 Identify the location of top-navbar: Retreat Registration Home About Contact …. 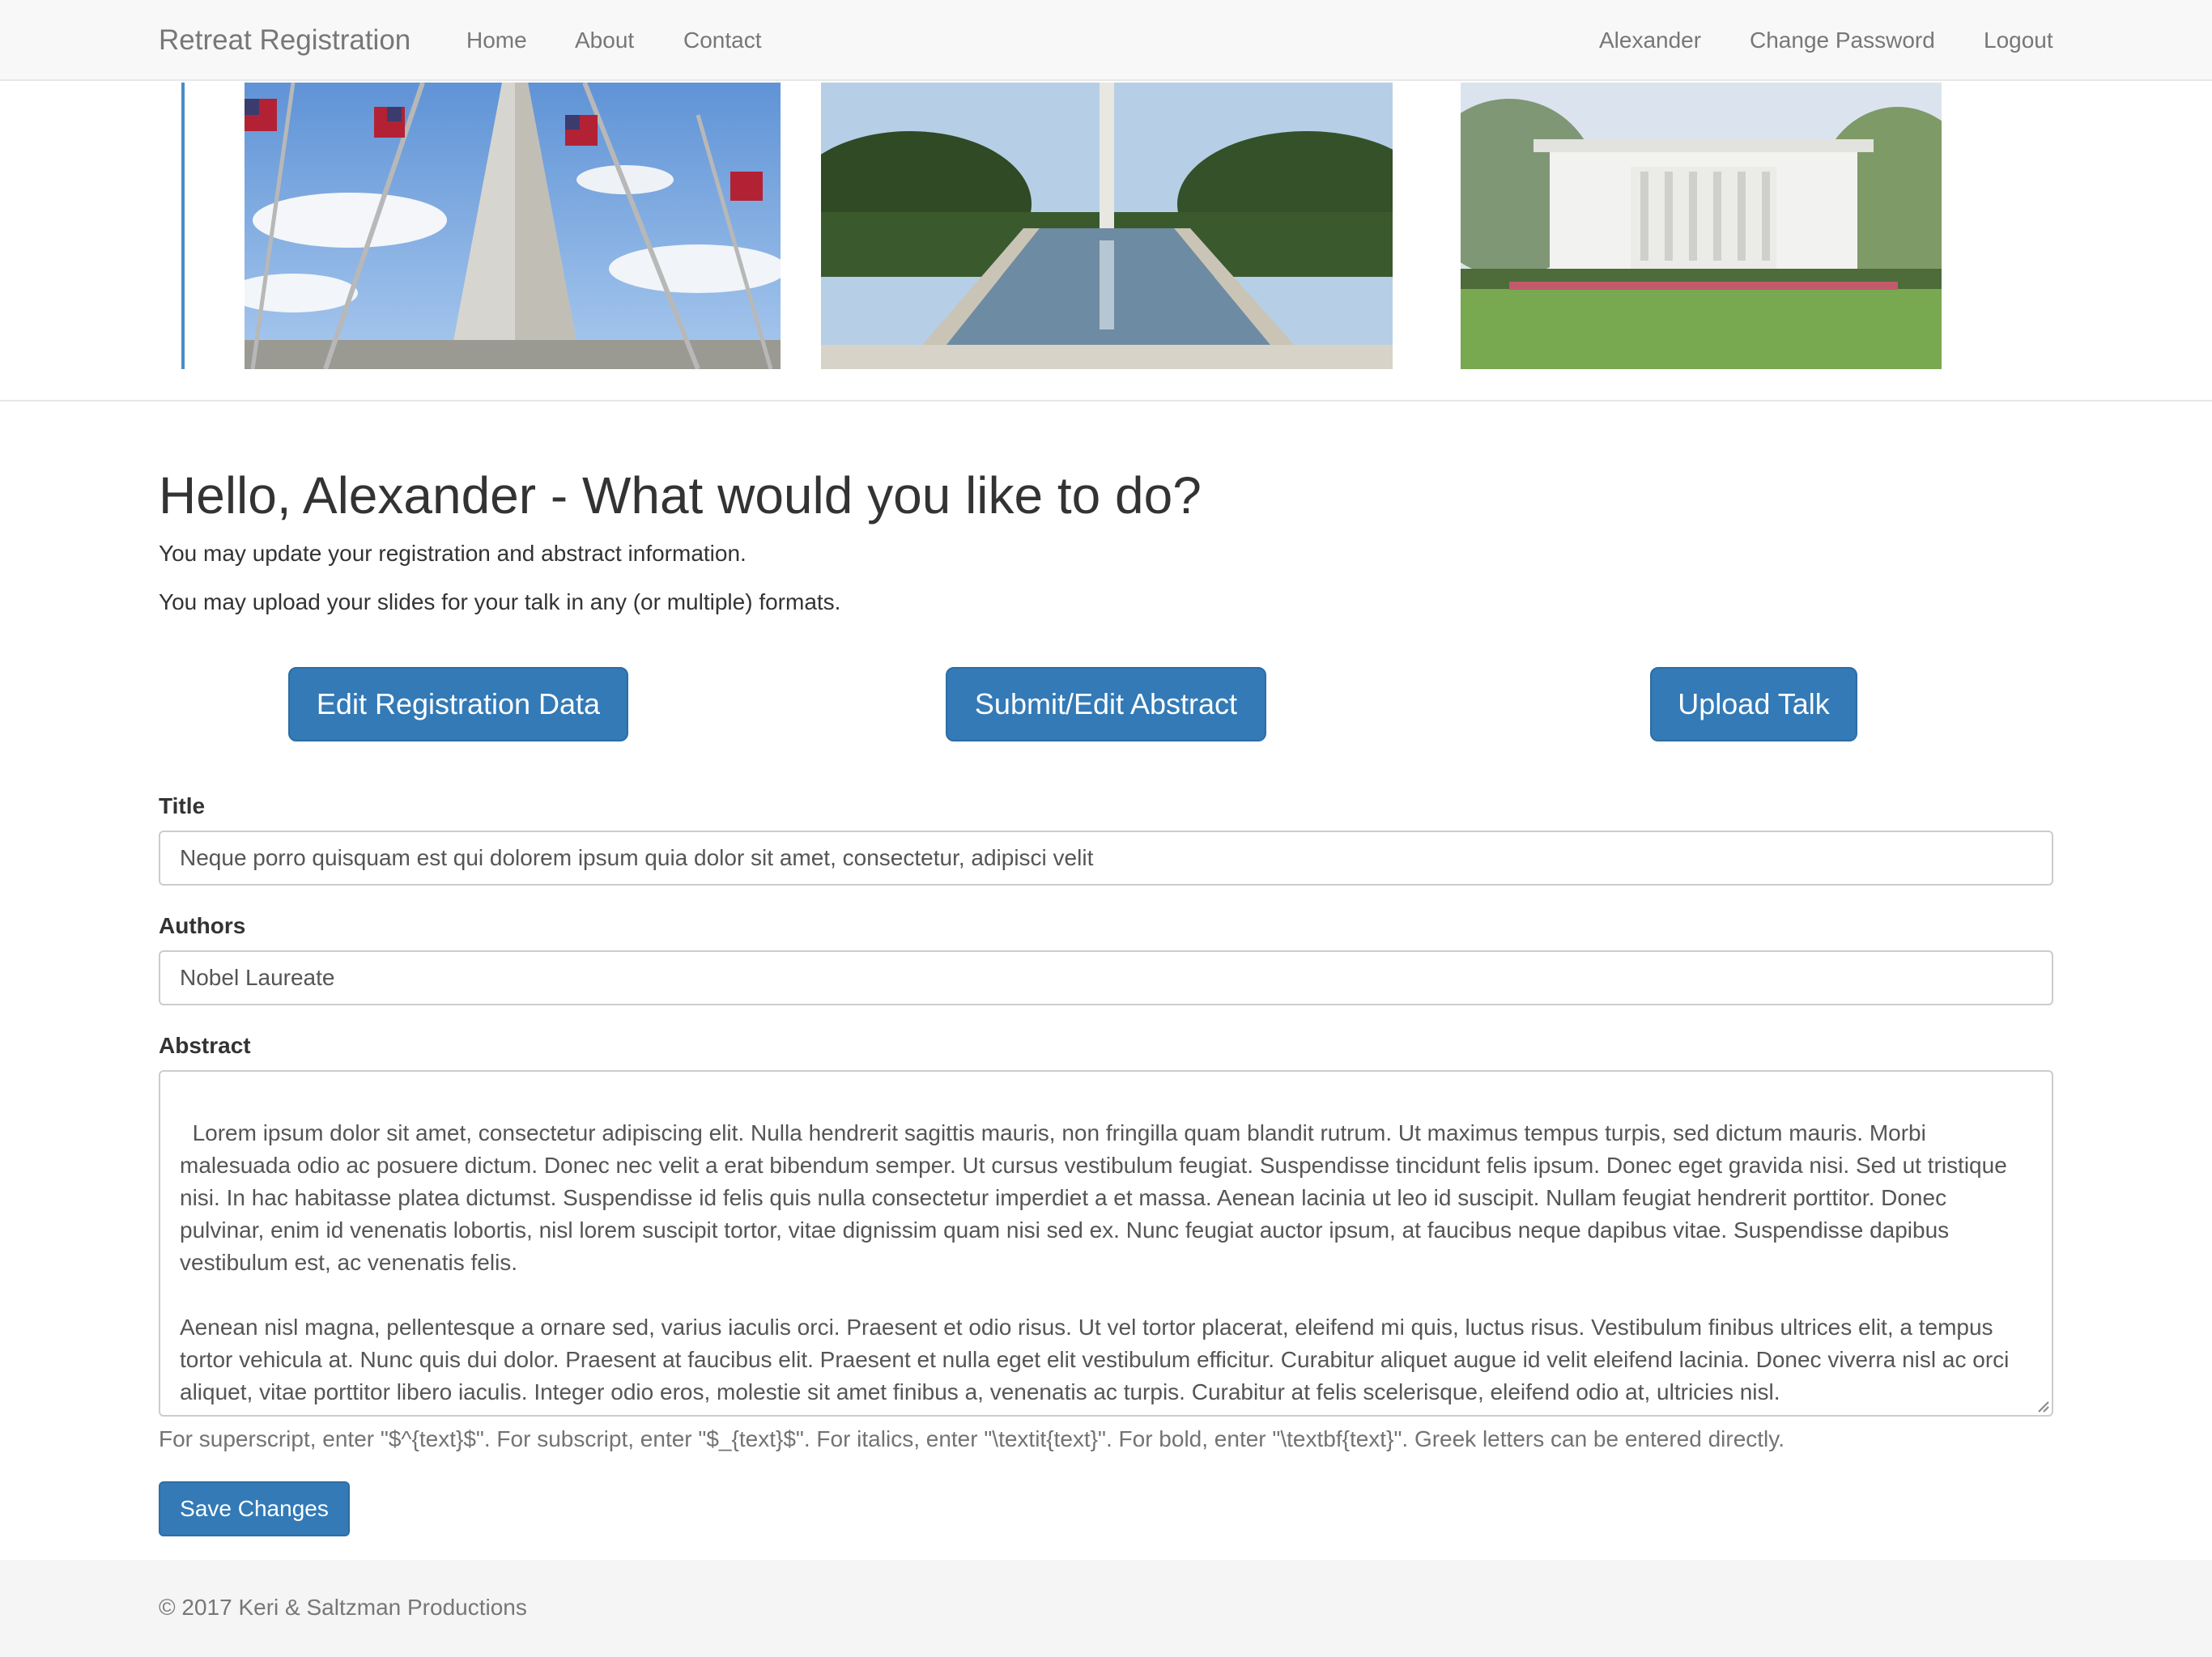
(1106, 40).